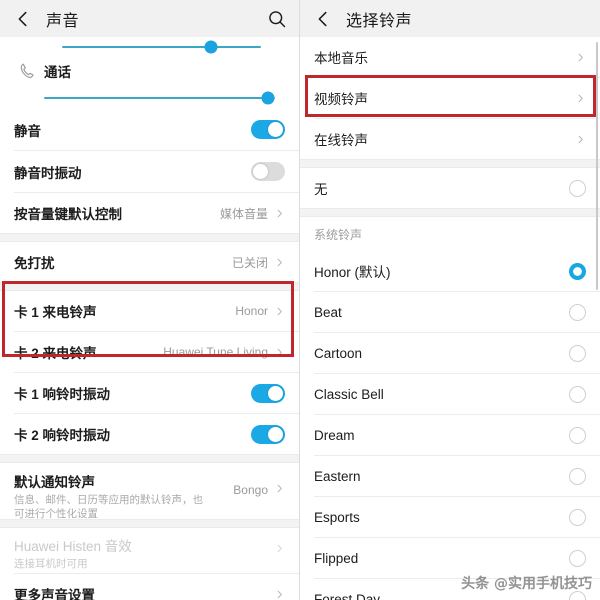 This screenshot has width=600, height=600. I want to click on row-default-notification-tone: 默认通知铃声 信息、邮件、日历等应用的默认铃声，也可进行个性化设置 Bongo, so click(149, 491).